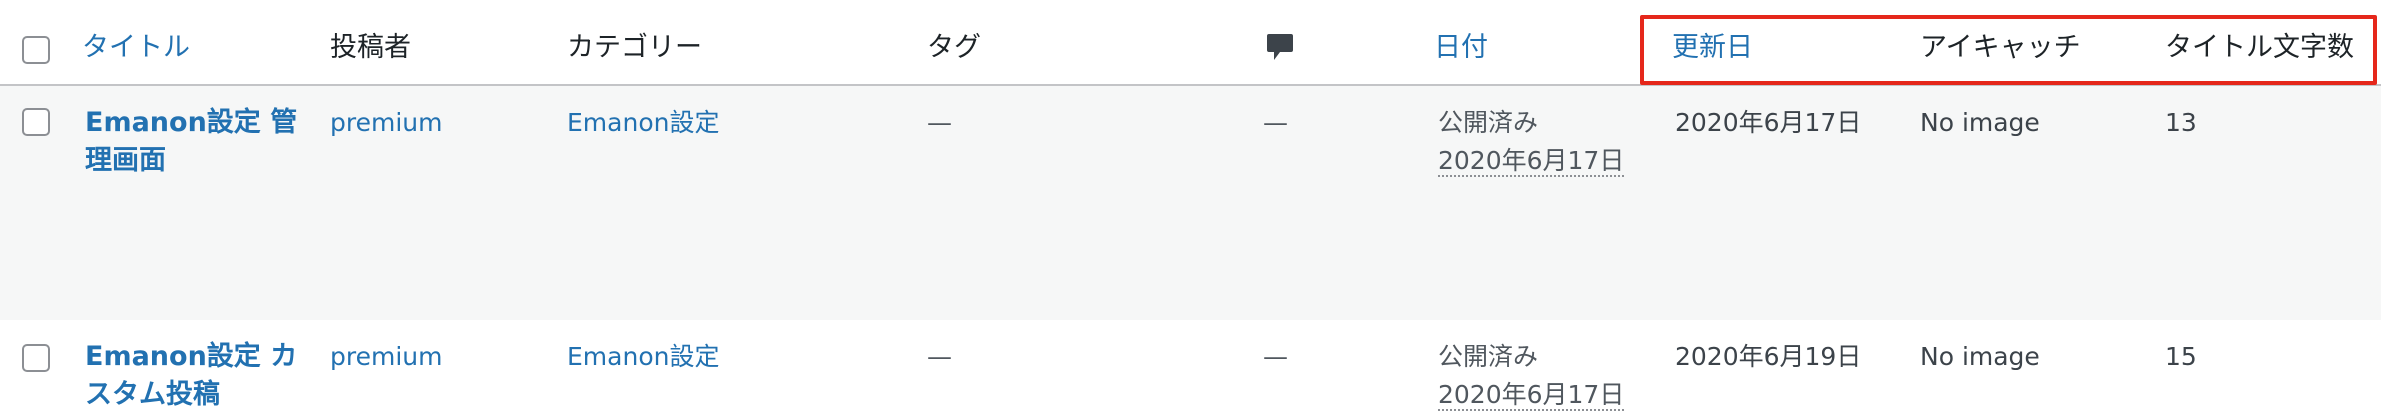  What do you see at coordinates (1768, 122) in the screenshot?
I see `post-modified: 2020年6月17日` at bounding box center [1768, 122].